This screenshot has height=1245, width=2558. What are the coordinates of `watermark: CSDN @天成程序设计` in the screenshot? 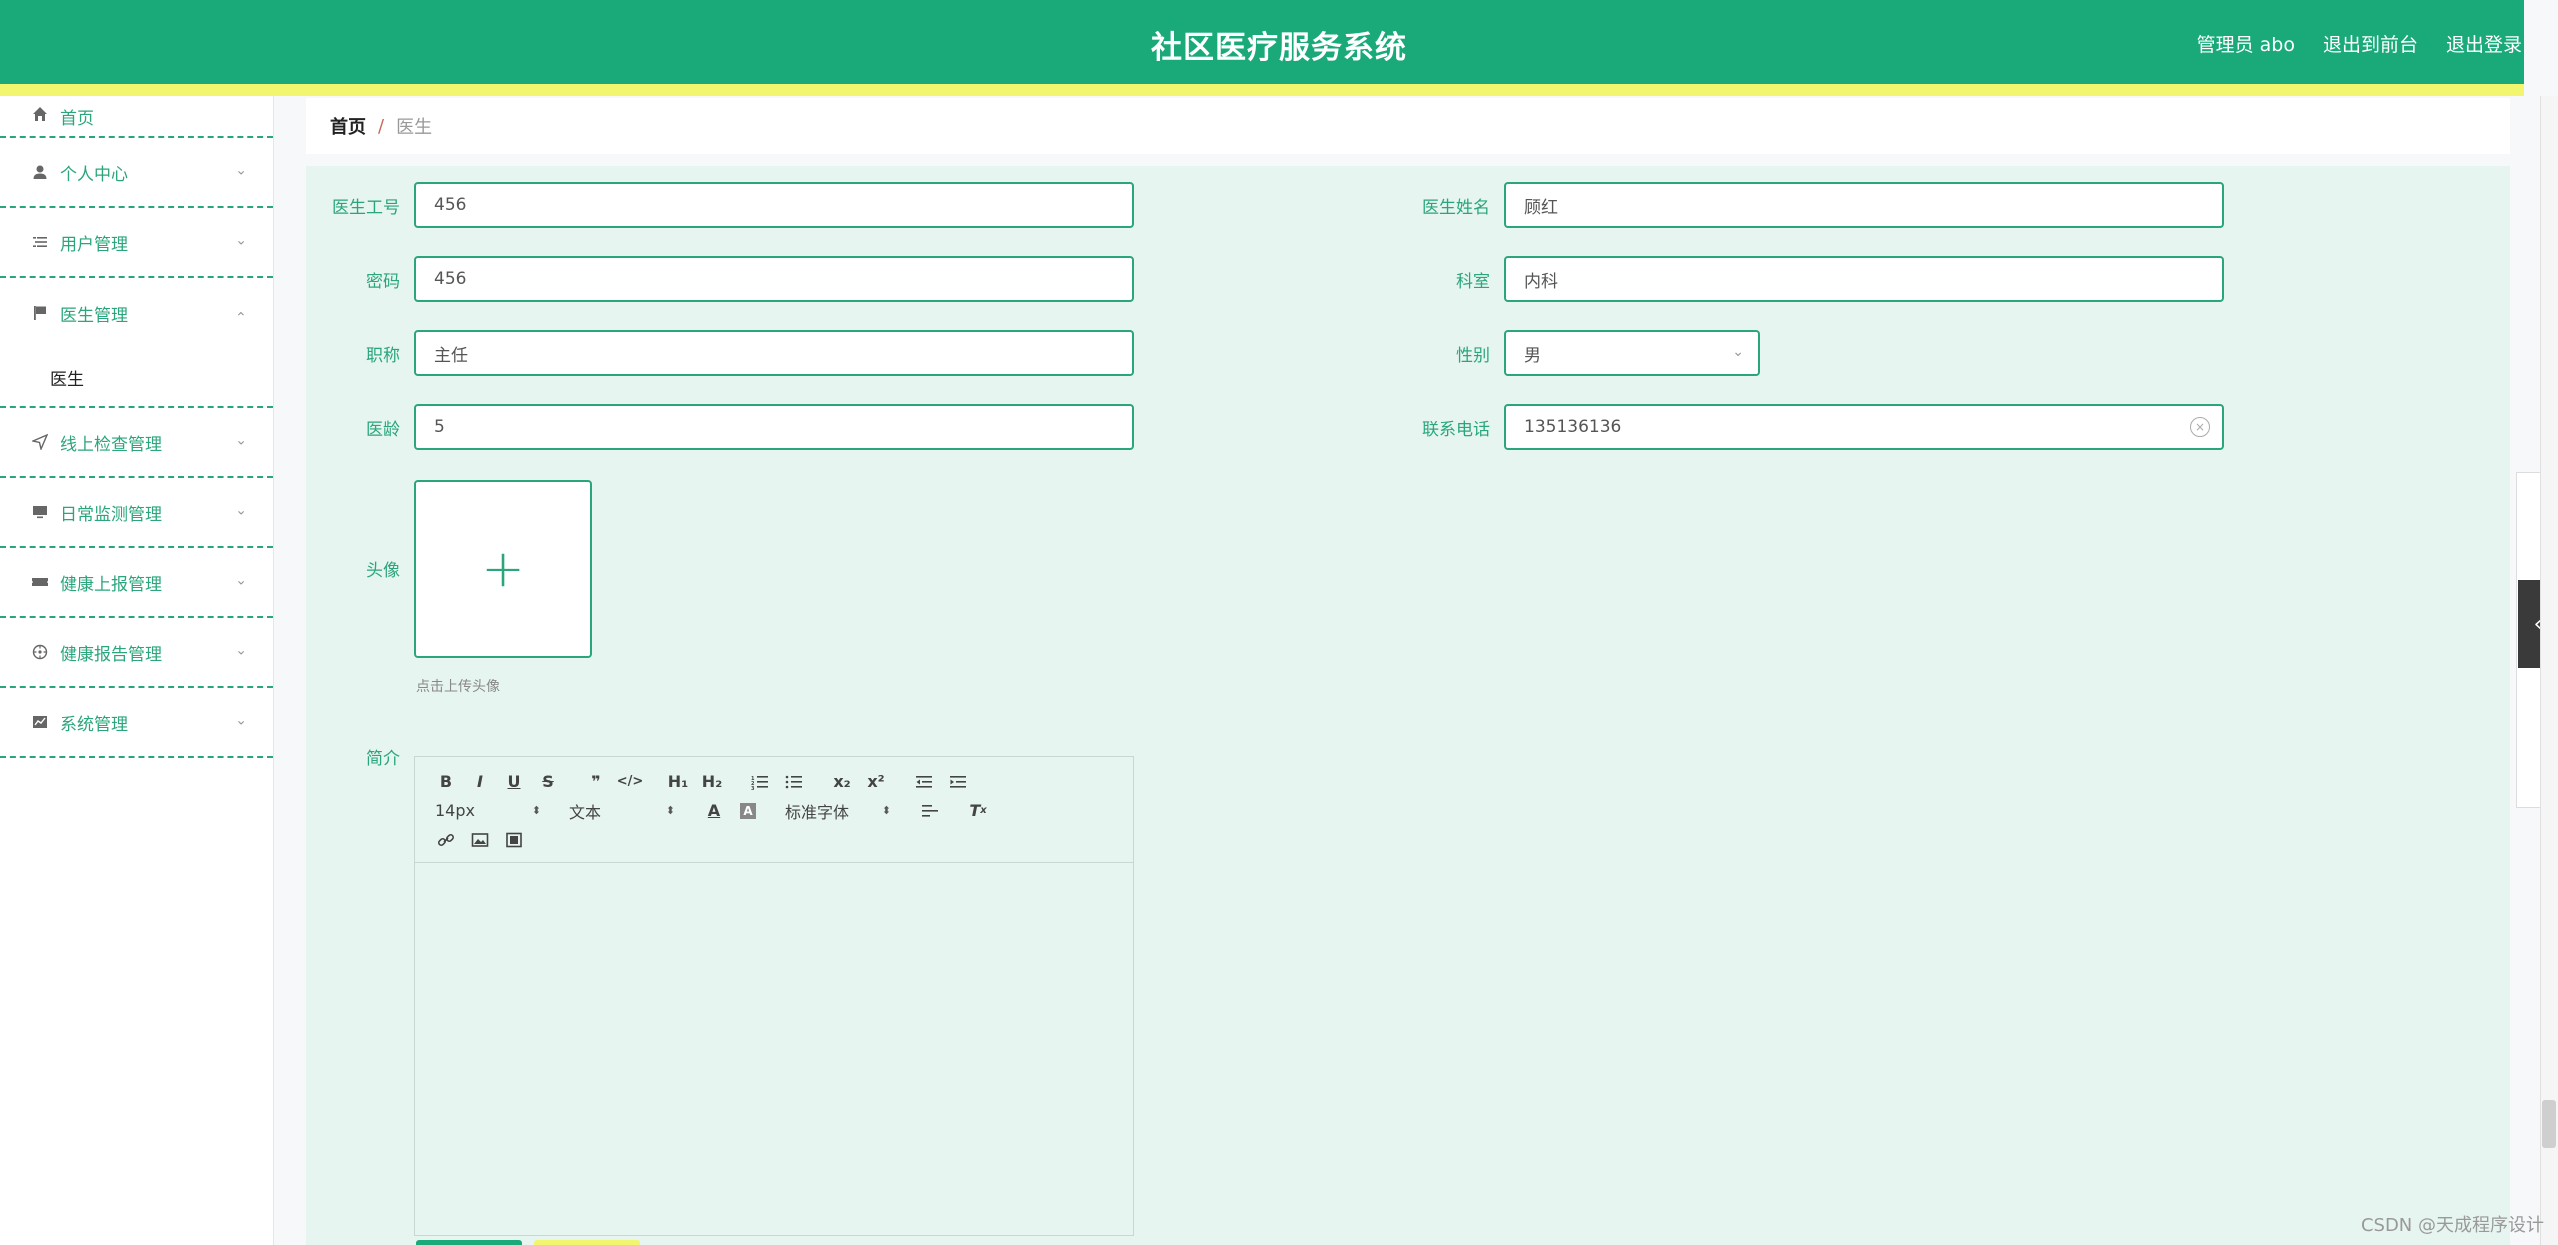 It's located at (2452, 1225).